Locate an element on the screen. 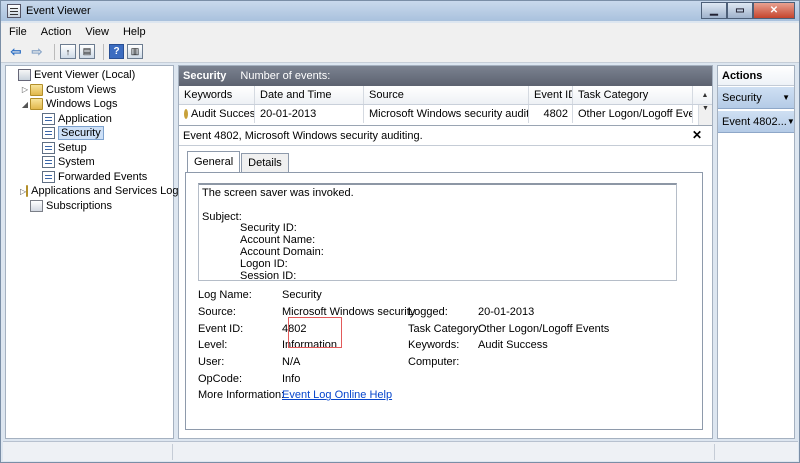 This screenshot has height=463, width=800. menu-file: File is located at coordinates (18, 32).